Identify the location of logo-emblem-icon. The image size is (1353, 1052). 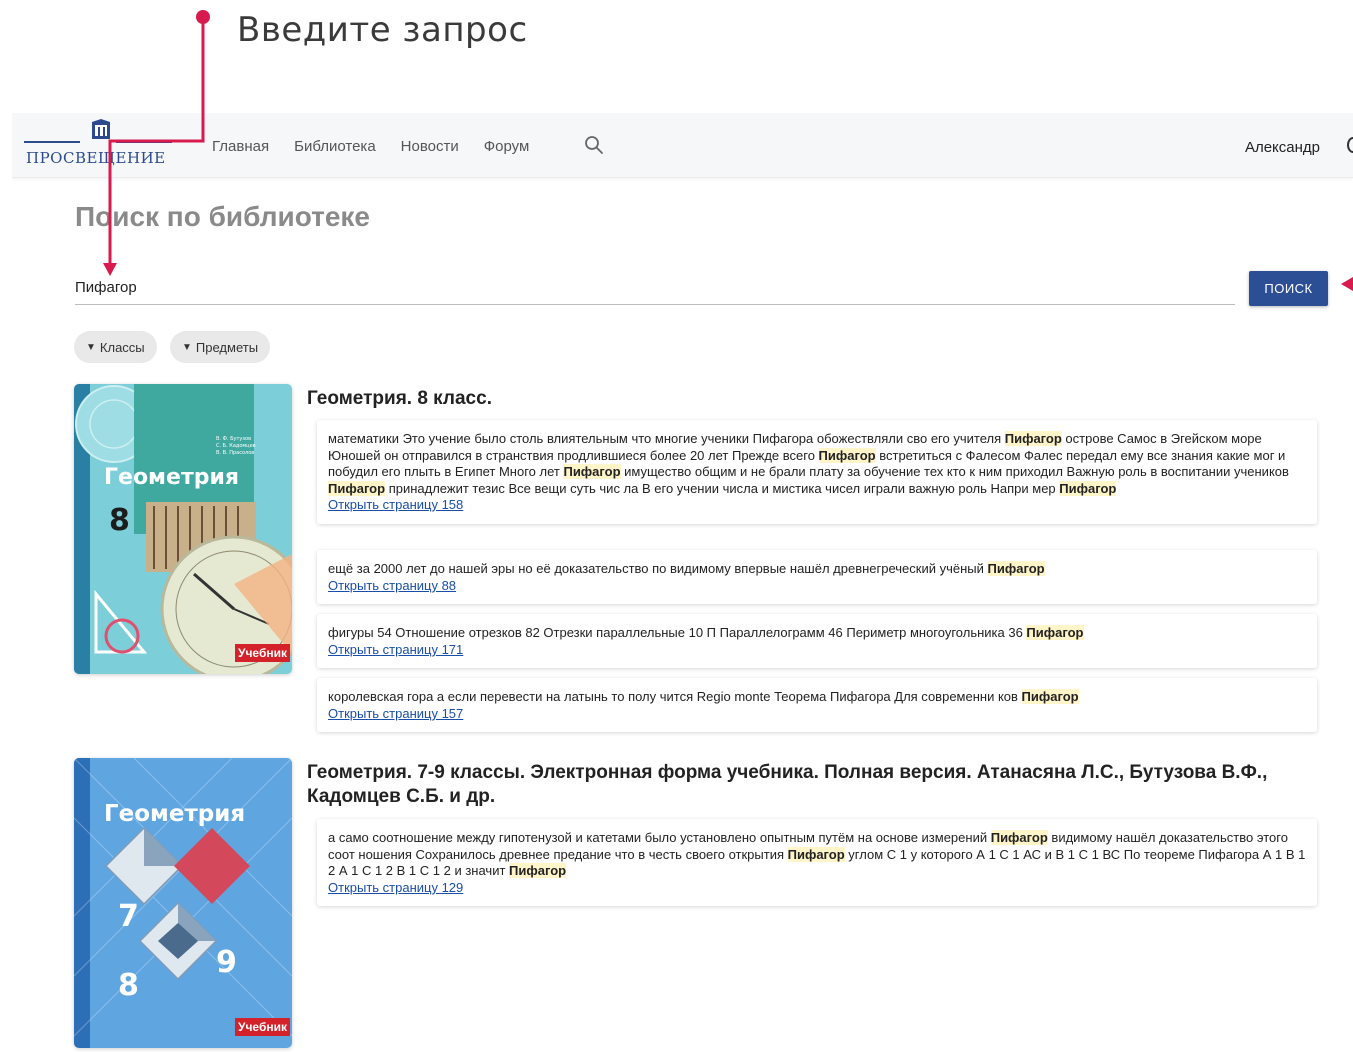
(101, 129).